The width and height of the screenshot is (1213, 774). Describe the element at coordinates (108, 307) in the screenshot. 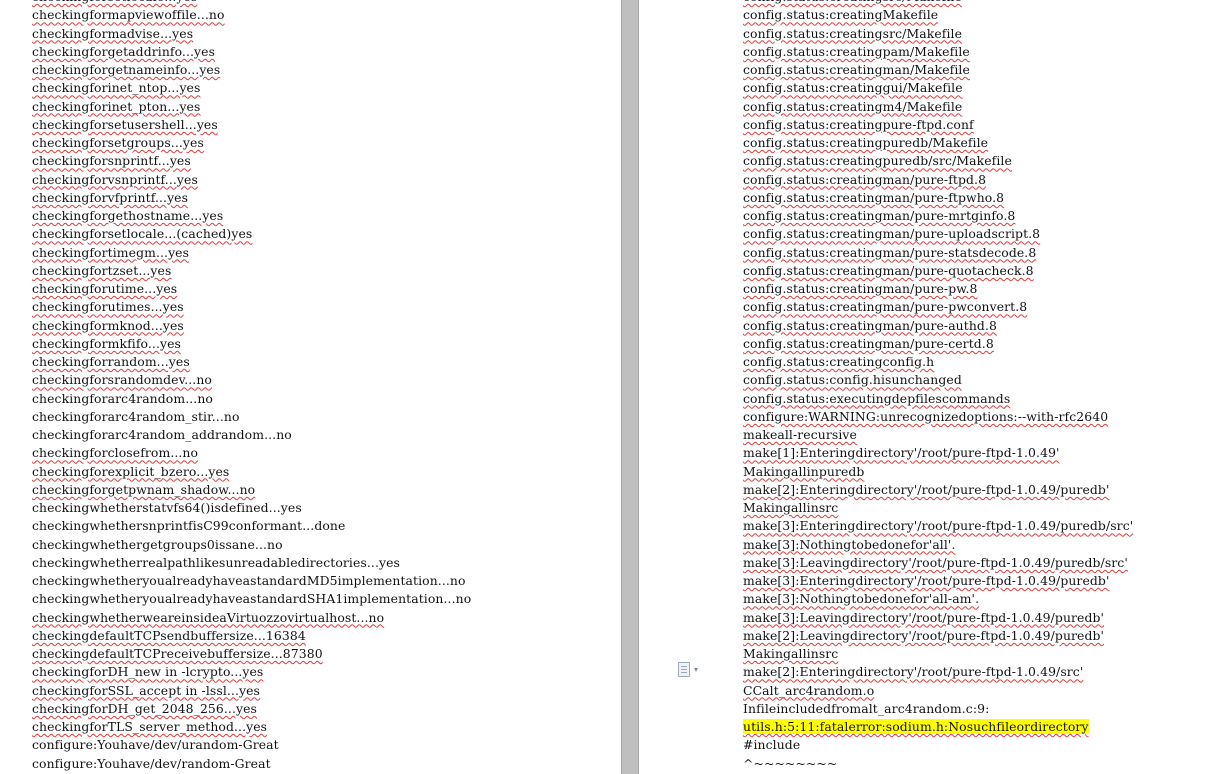

I see `text-line-content: checkingforutimes...yes` at that location.